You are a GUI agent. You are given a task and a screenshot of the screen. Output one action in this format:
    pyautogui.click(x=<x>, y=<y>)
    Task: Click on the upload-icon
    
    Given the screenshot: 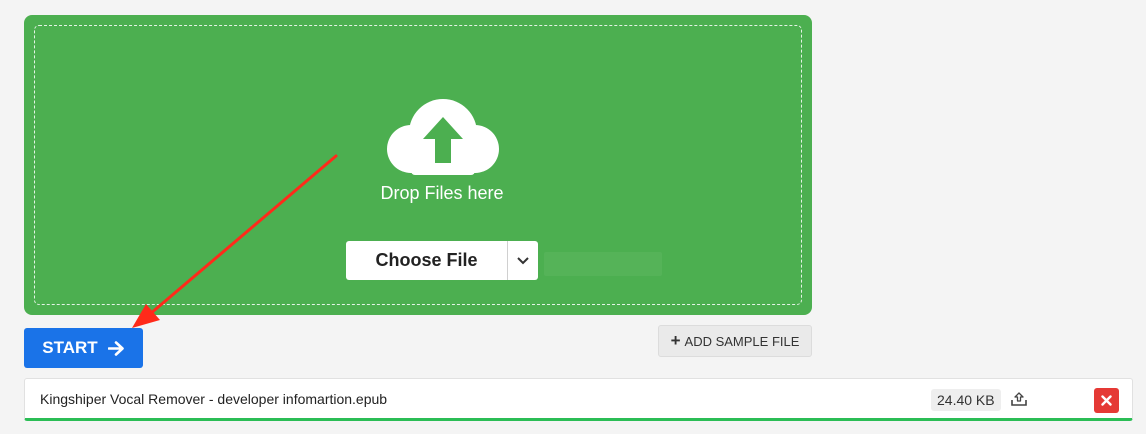 What is the action you would take?
    pyautogui.click(x=1019, y=399)
    